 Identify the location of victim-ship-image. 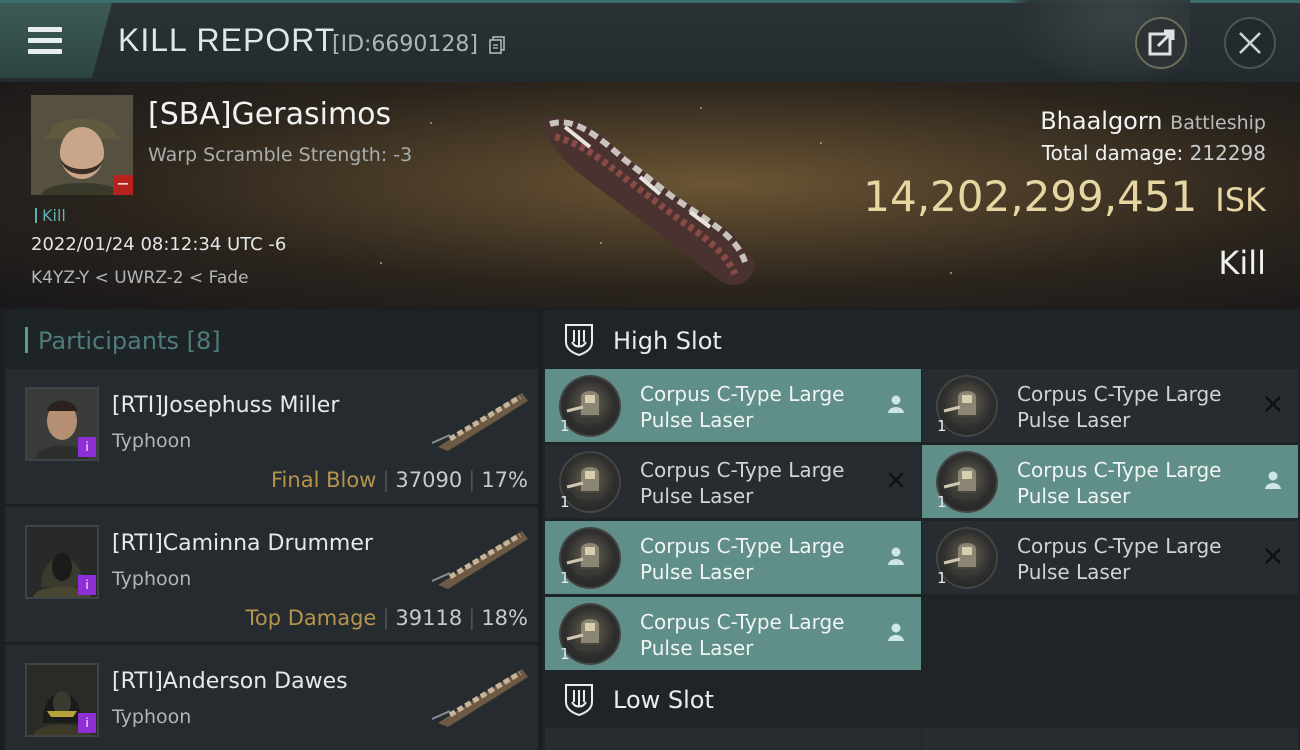
(648, 200).